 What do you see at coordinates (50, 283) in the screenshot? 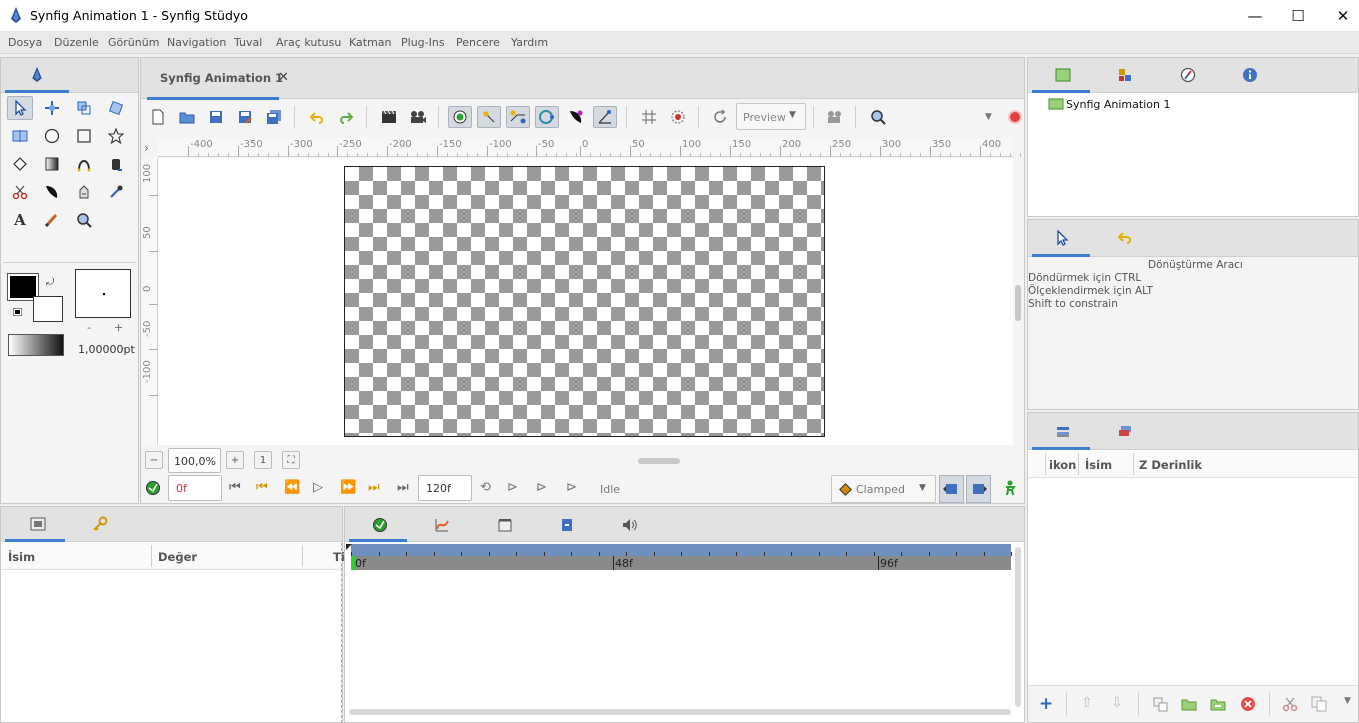
I see `swap-colors-icon: ⤾` at bounding box center [50, 283].